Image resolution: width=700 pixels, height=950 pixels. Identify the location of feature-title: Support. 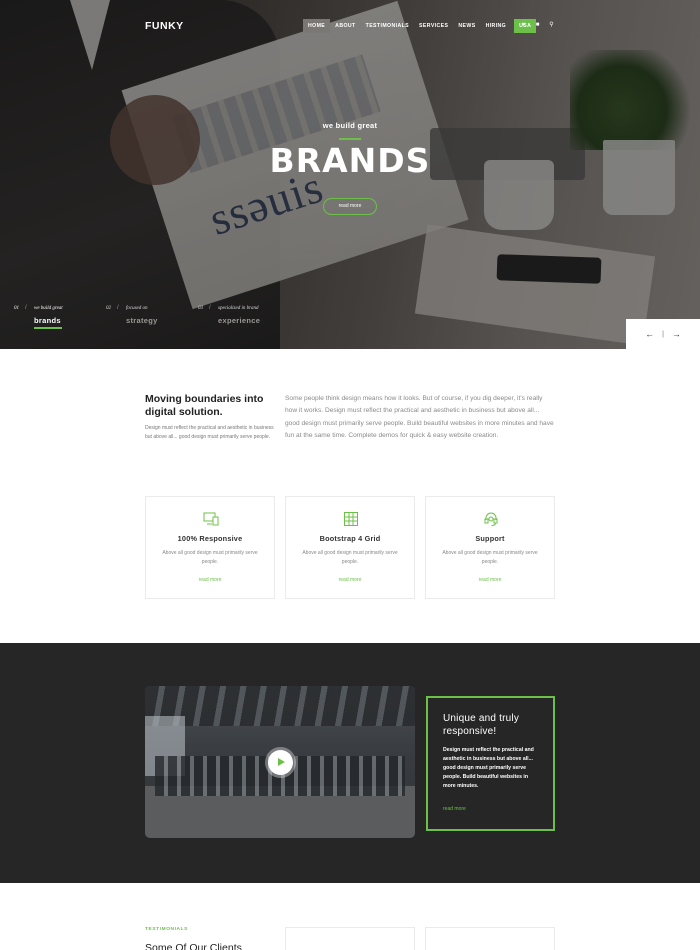
(490, 538).